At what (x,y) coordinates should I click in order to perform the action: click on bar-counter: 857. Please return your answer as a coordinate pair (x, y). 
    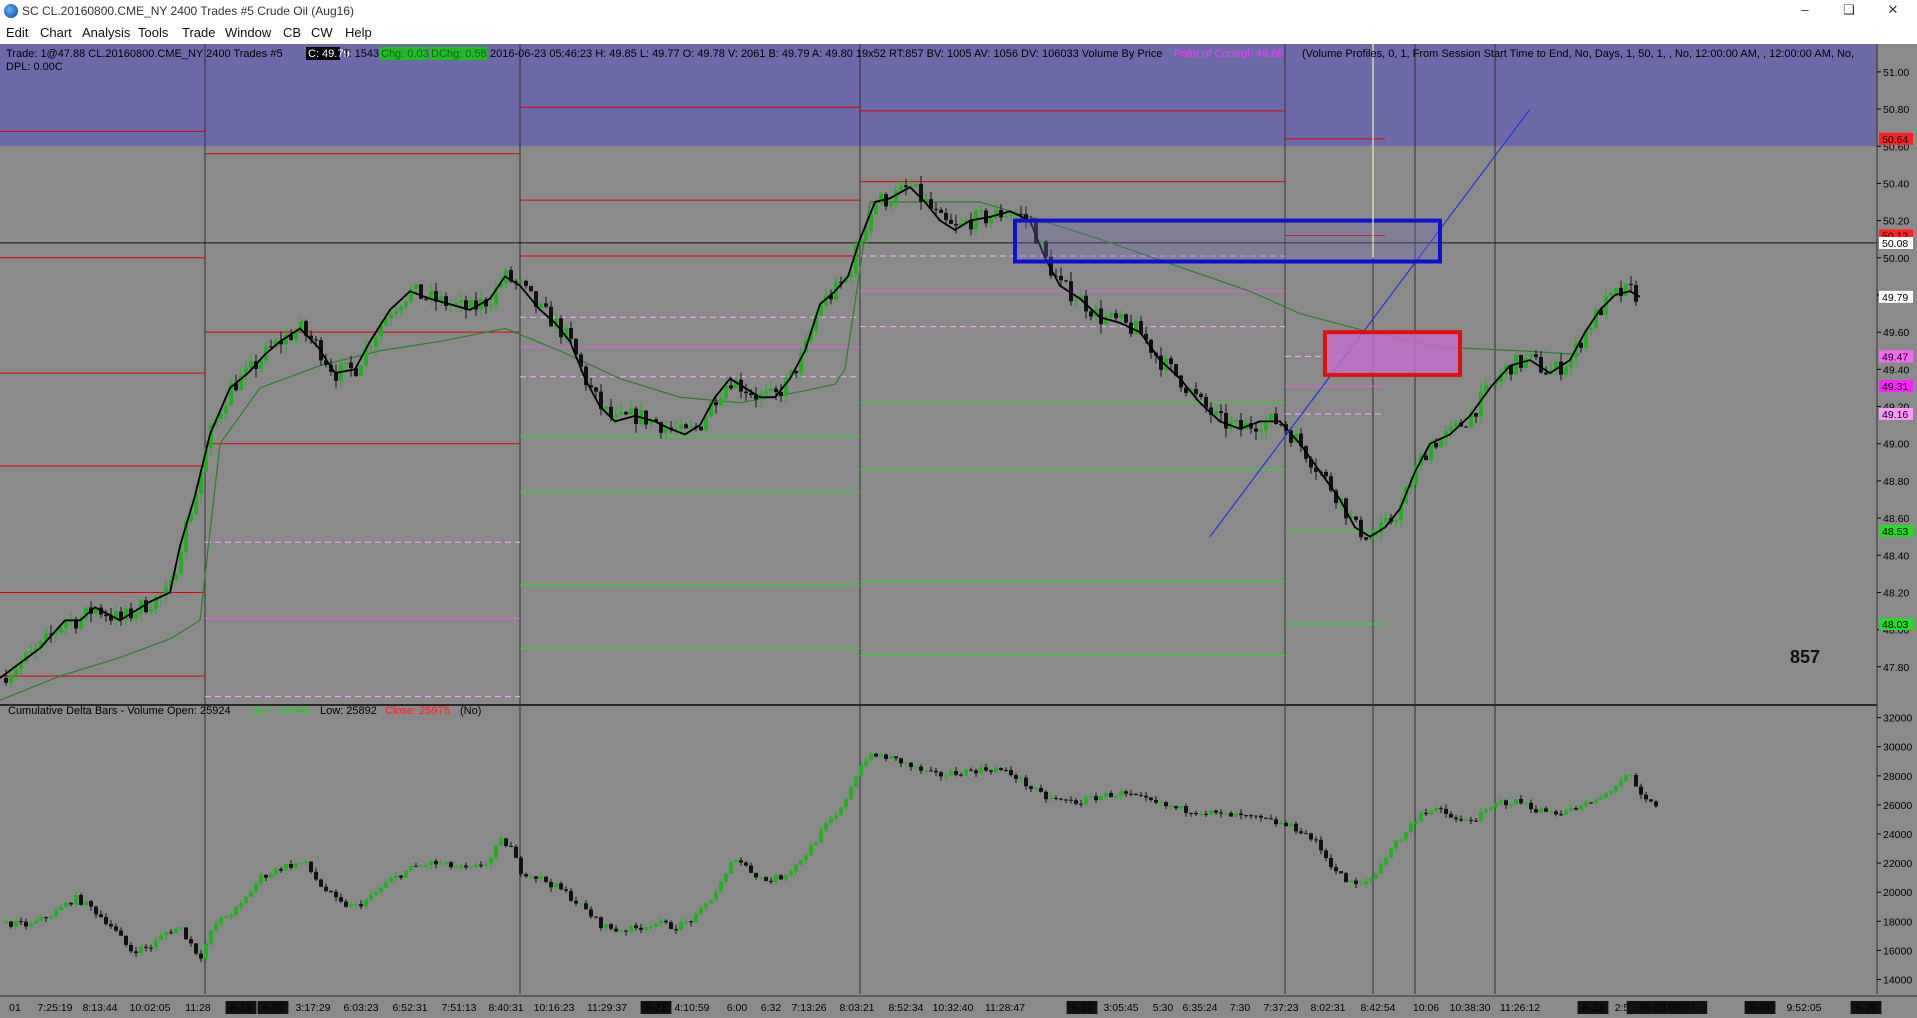
    Looking at the image, I should click on (1805, 657).